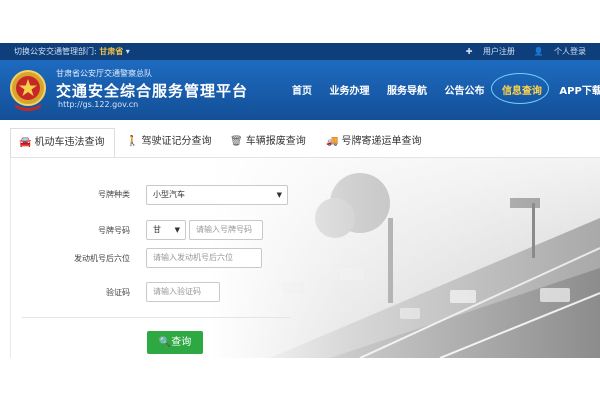 This screenshot has height=400, width=600. Describe the element at coordinates (69, 142) in the screenshot. I see `tab-label: 机动车违法查询` at that location.